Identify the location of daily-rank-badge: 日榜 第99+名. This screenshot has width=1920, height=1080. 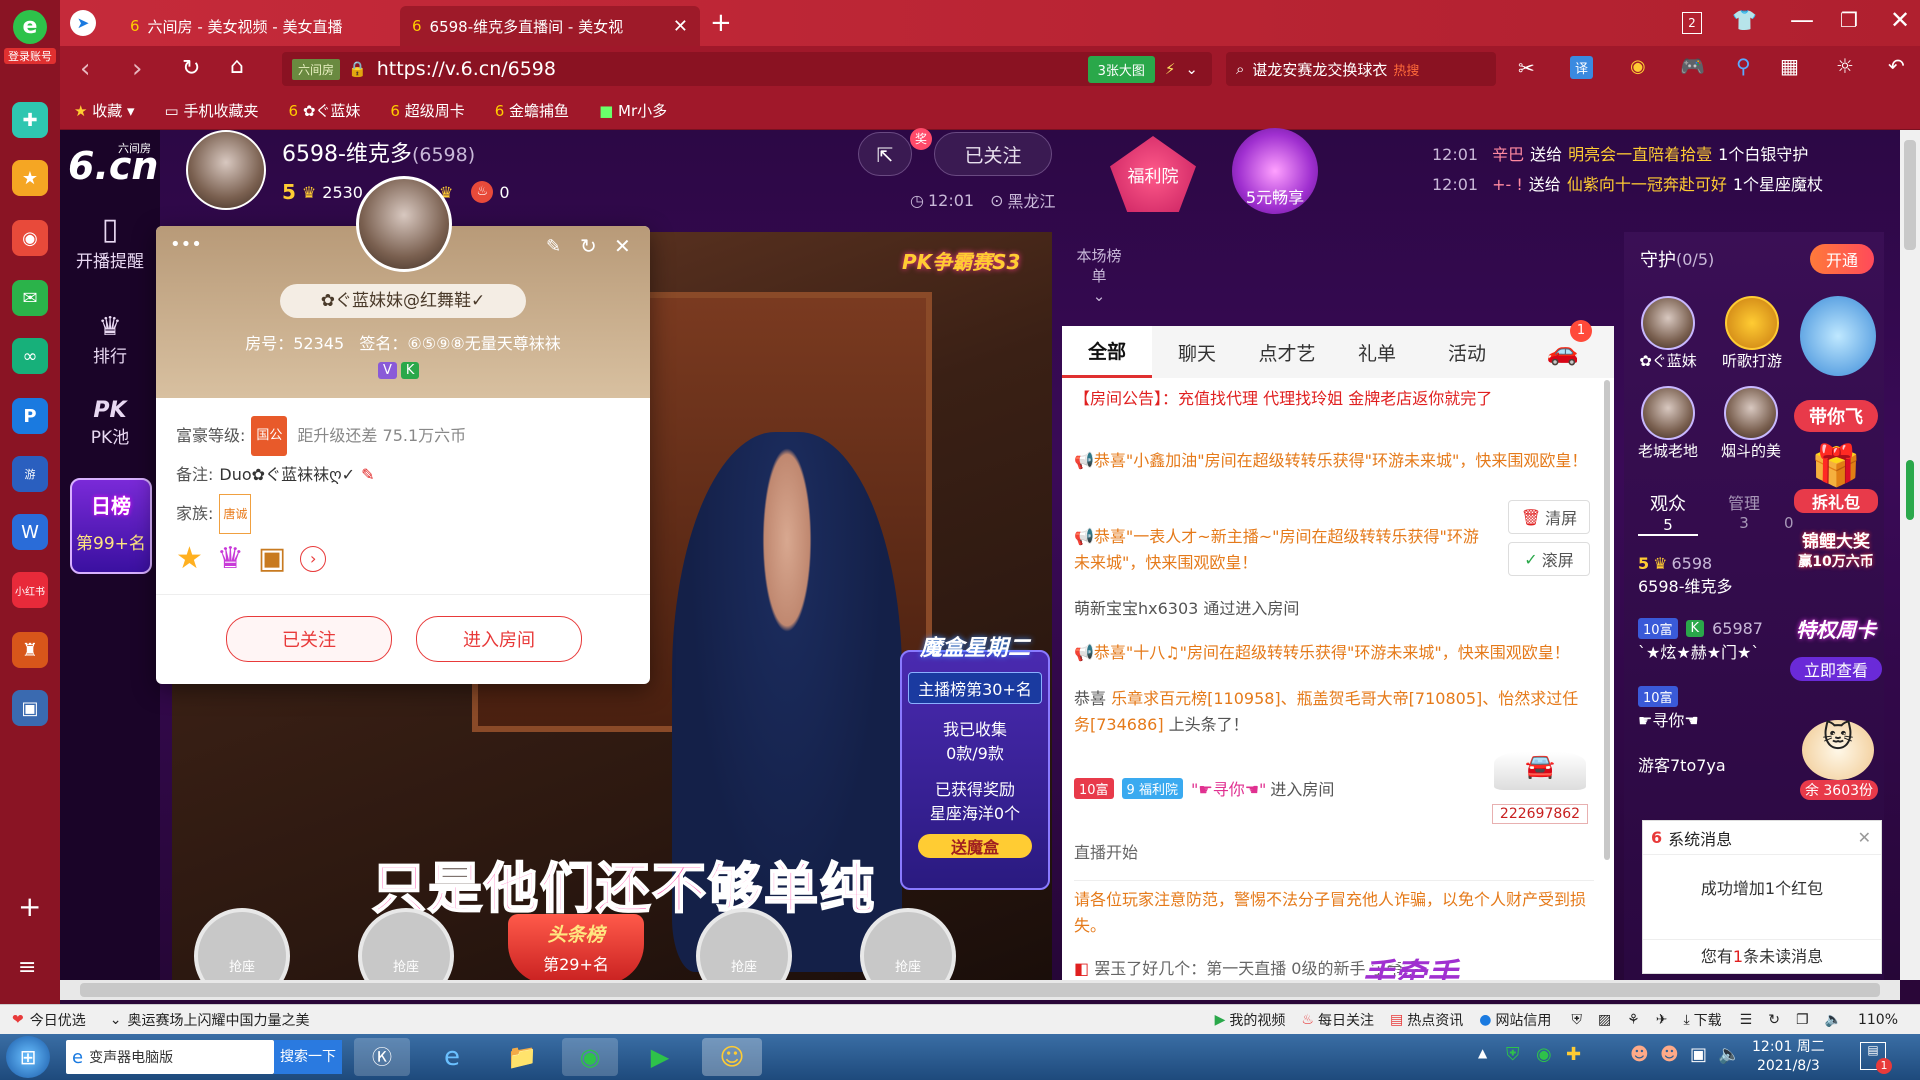
(111, 526).